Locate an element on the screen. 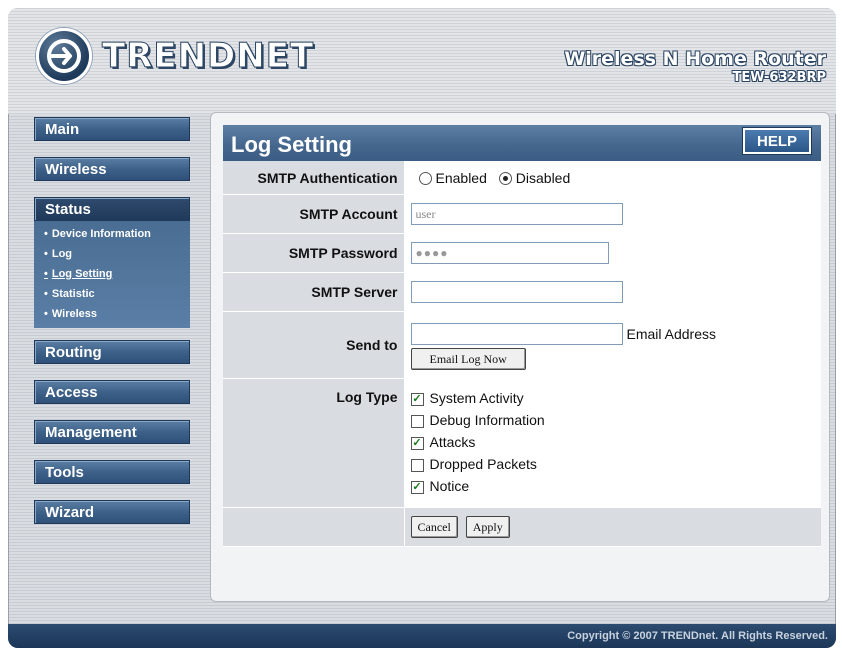 The image size is (842, 654). form-row-smtp-auth: SMTP Authentication Enabled Disabled is located at coordinates (522, 178).